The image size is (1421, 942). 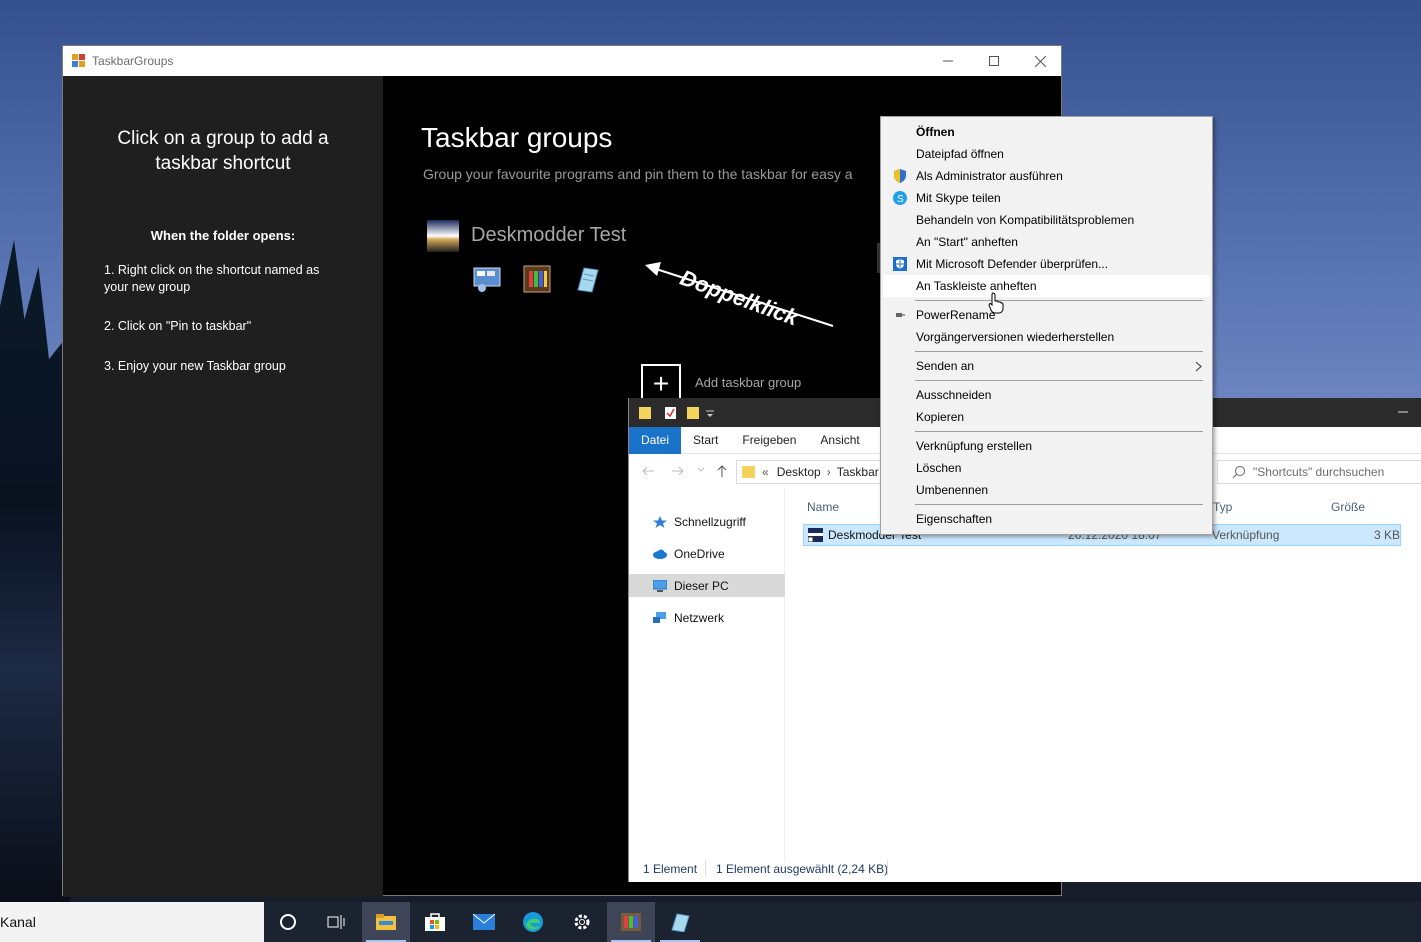 What do you see at coordinates (823, 507) in the screenshot?
I see `column-header-name: Name` at bounding box center [823, 507].